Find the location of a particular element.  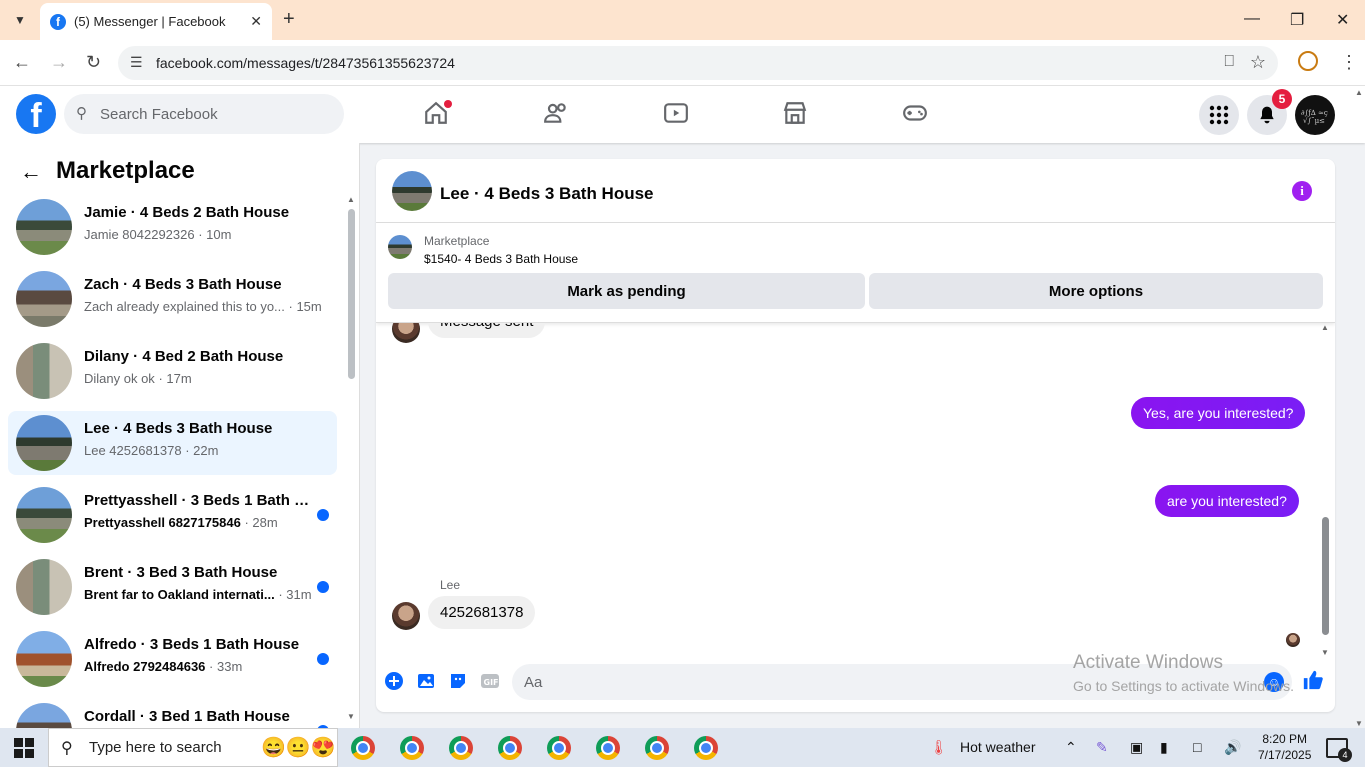

friends-icon is located at coordinates (556, 115).